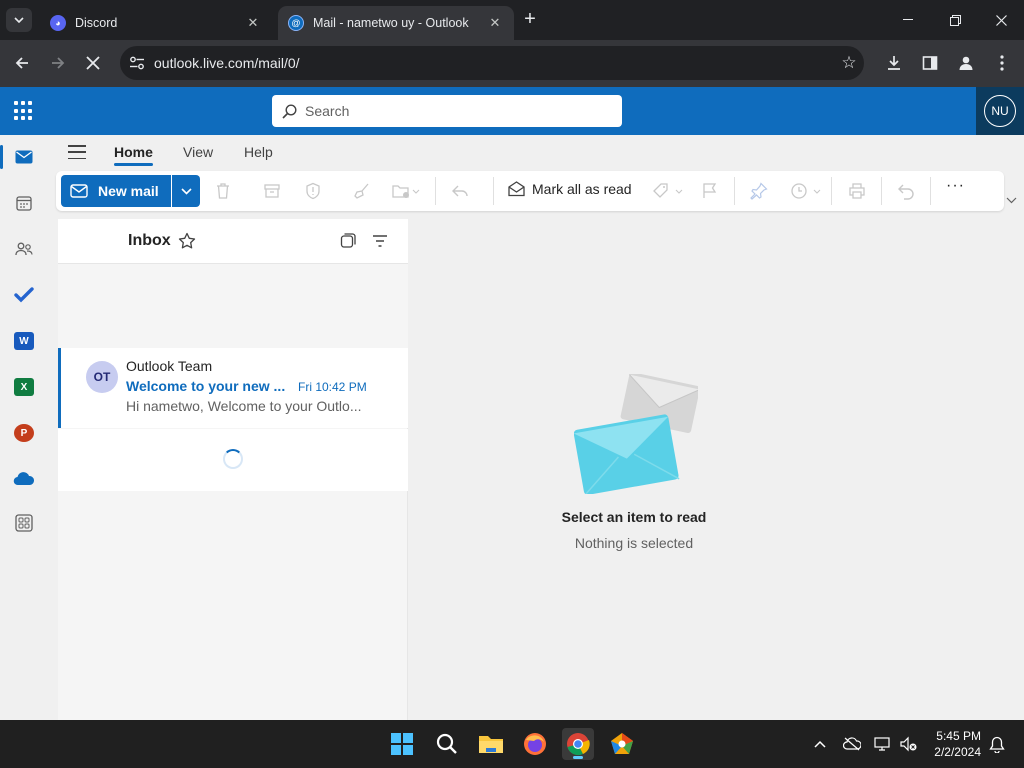  What do you see at coordinates (187, 241) in the screenshot?
I see `favorite-star-icon` at bounding box center [187, 241].